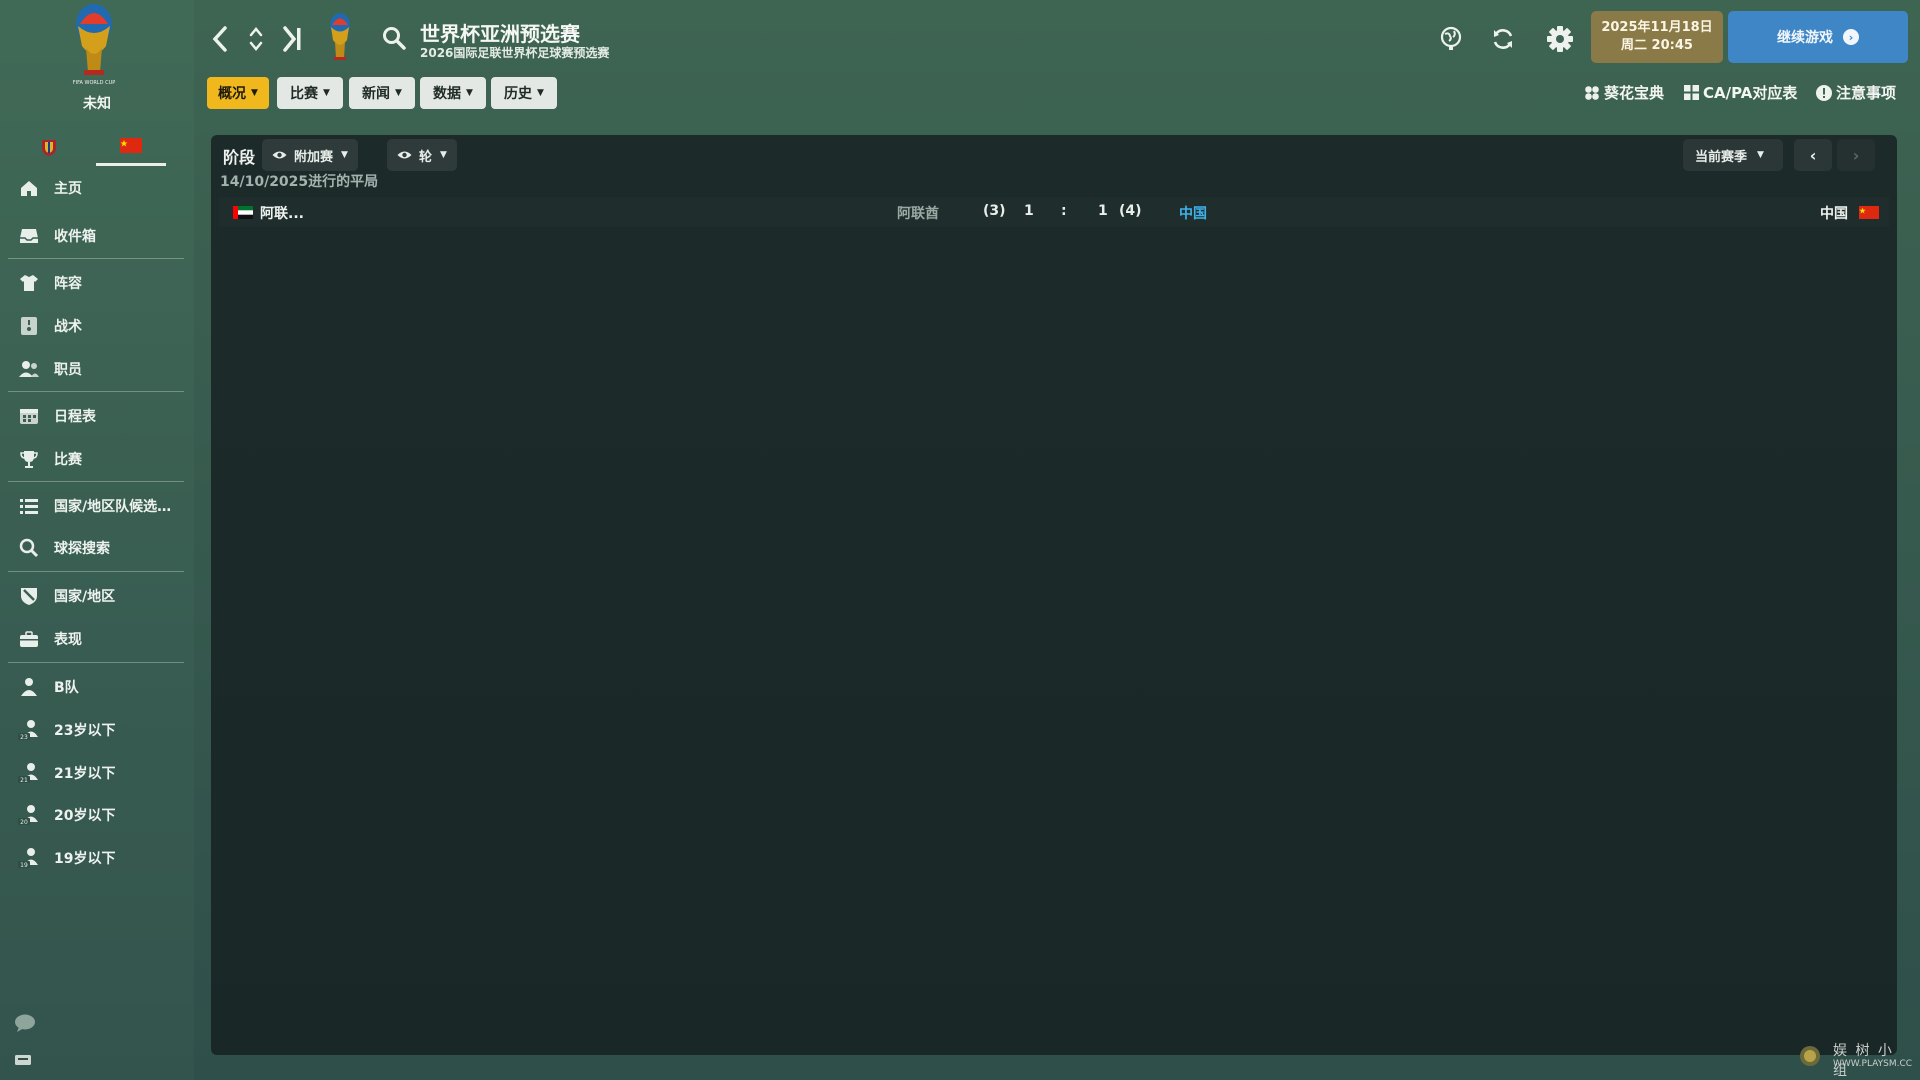  What do you see at coordinates (447, 94) in the screenshot?
I see `tab-label: 数据` at bounding box center [447, 94].